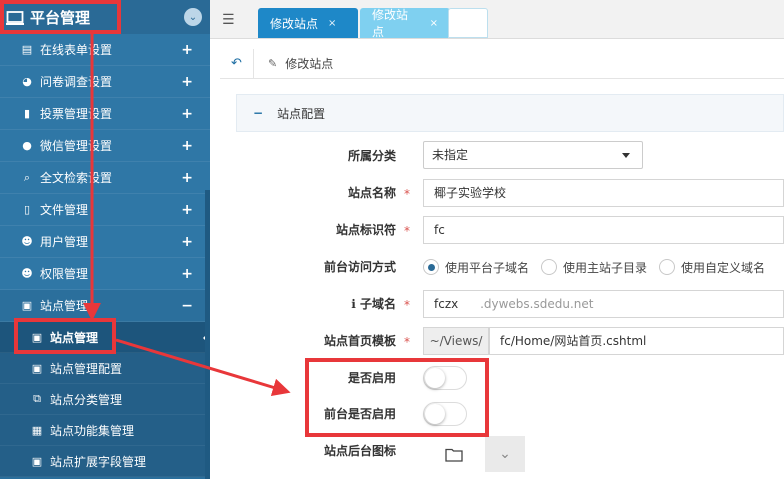 The image size is (784, 479). What do you see at coordinates (105, 210) in the screenshot?
I see `sidebar-item-files: ▯ 文件管理 +` at bounding box center [105, 210].